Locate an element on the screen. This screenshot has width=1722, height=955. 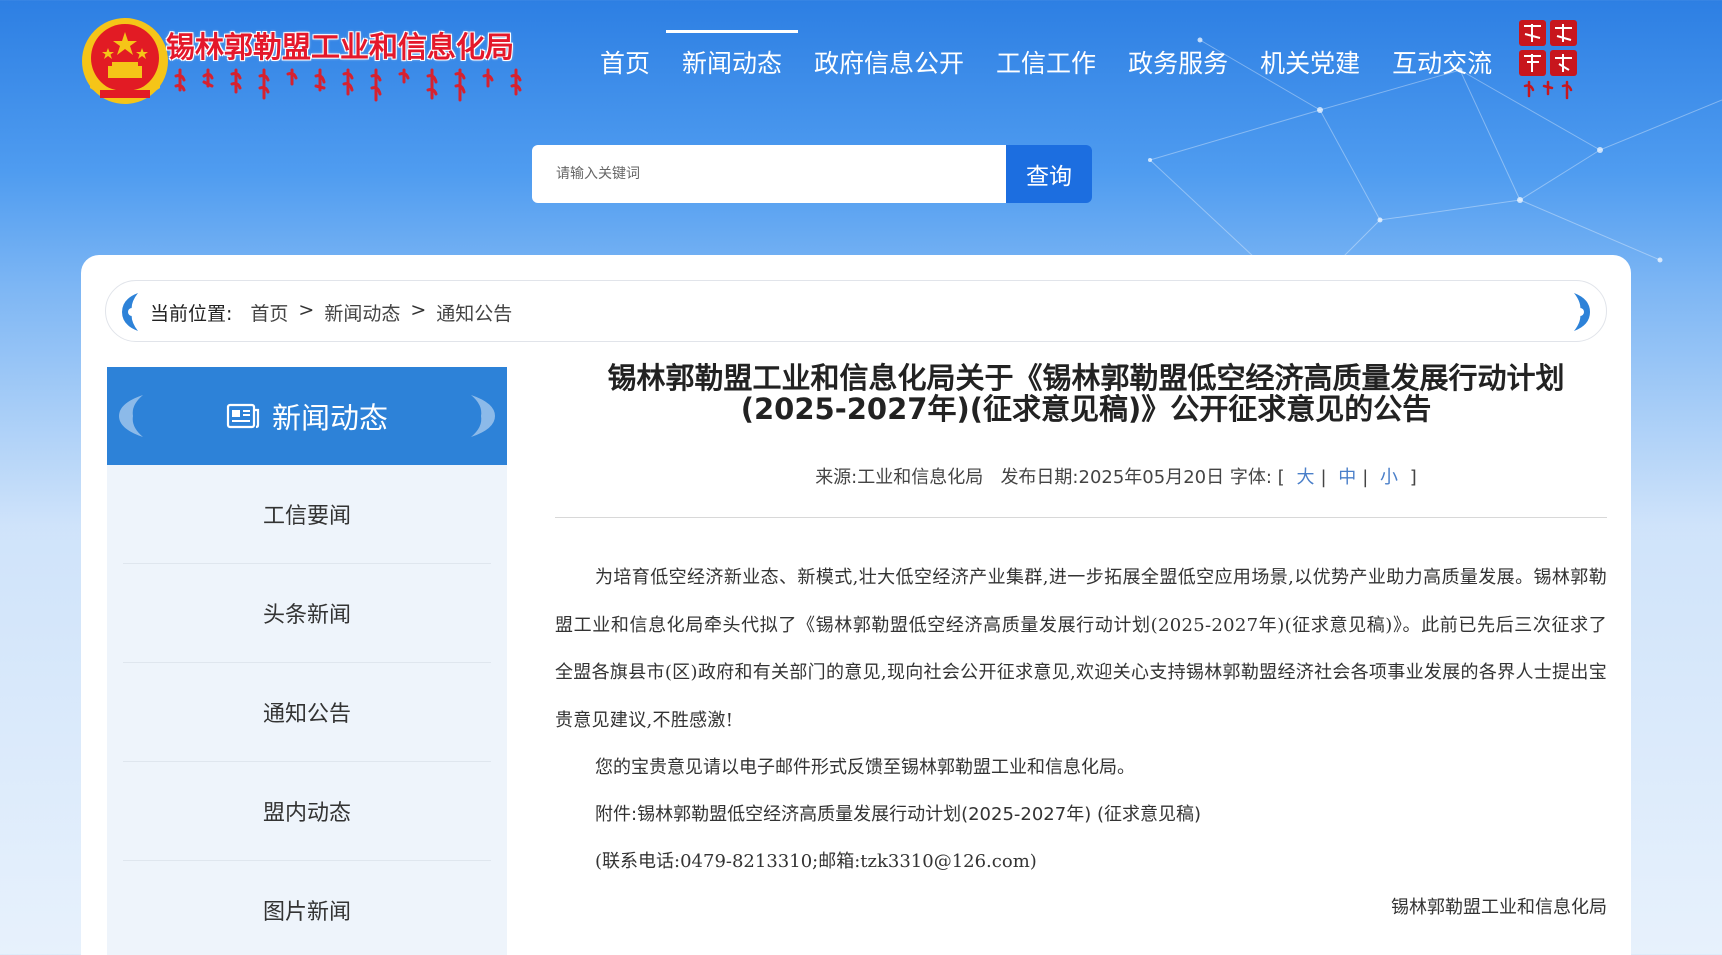
emblem-logo-icon is located at coordinates (125, 61).